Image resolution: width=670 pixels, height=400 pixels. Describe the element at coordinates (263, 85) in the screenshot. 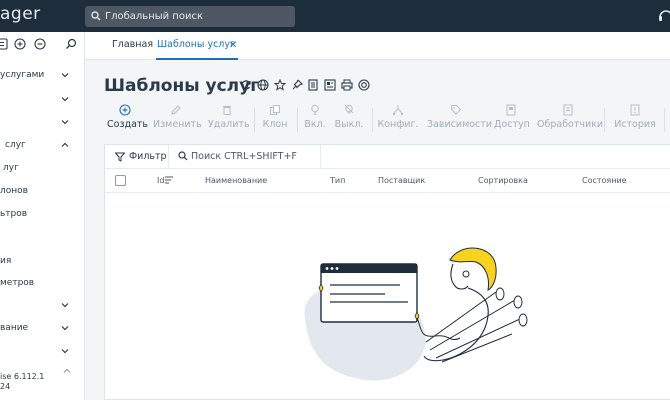

I see `globe-icon` at that location.